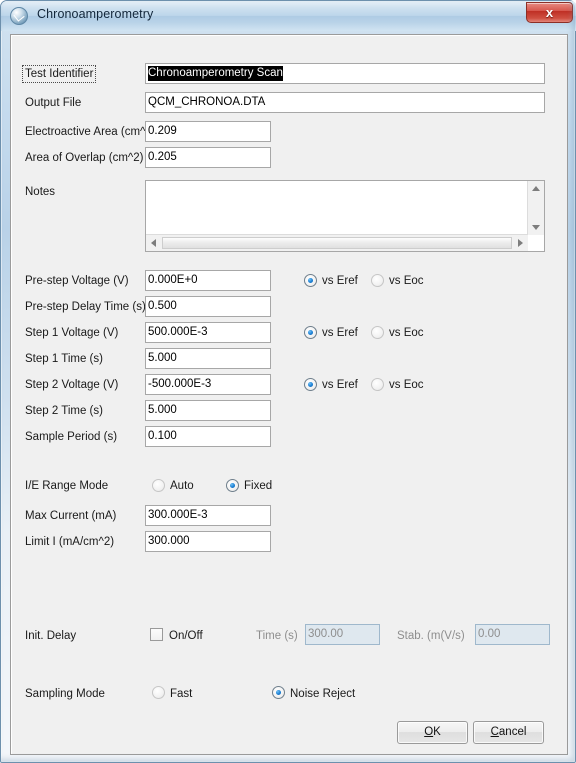 Image resolution: width=576 pixels, height=763 pixels. Describe the element at coordinates (342, 634) in the screenshot. I see `init-delay-time-input: 300.00` at that location.